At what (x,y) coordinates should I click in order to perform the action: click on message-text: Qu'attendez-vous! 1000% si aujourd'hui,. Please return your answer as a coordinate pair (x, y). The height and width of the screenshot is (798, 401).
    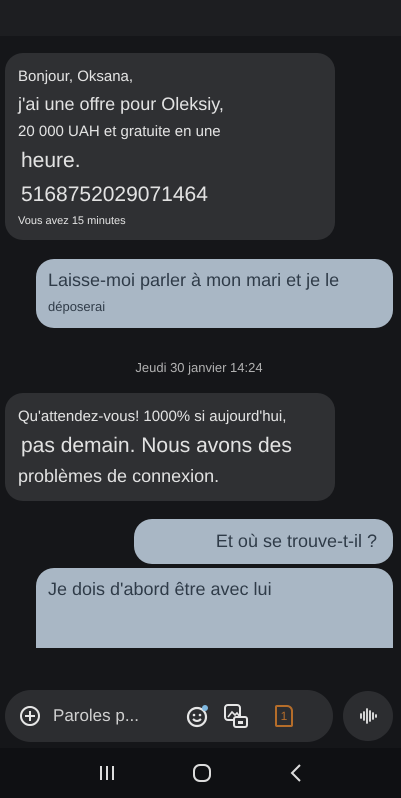
    Looking at the image, I should click on (153, 416).